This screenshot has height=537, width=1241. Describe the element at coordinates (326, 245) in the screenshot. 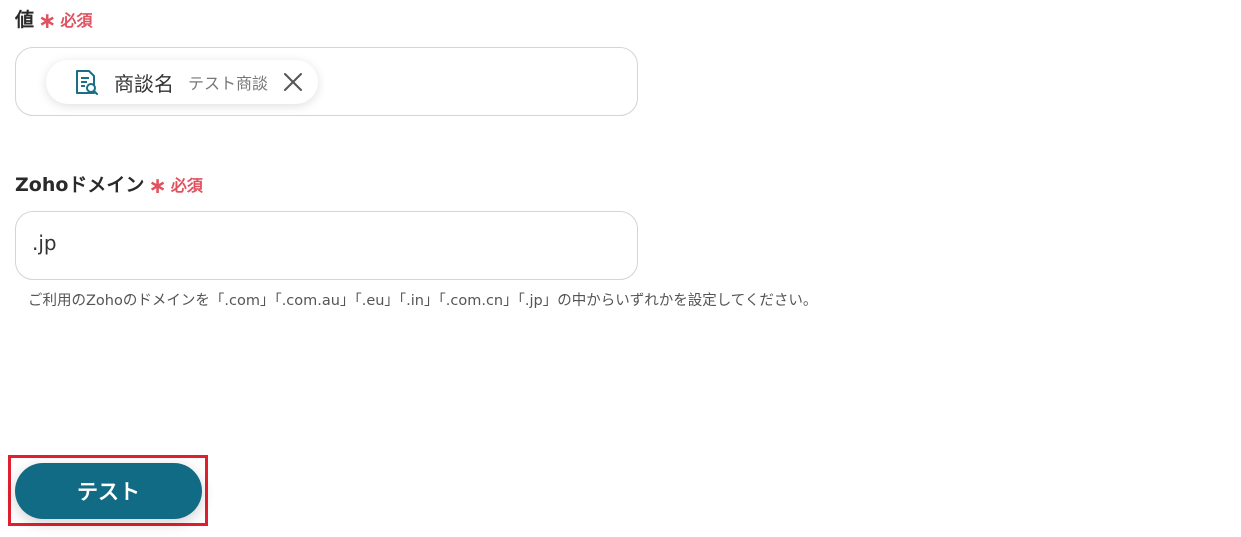

I see `domain-input: .jp` at that location.